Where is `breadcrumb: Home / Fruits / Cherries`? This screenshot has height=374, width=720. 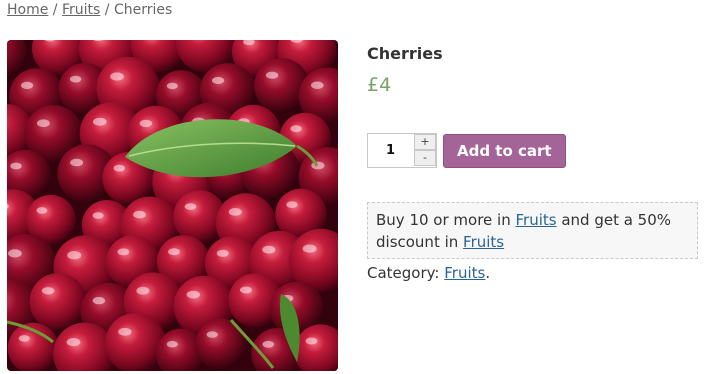
breadcrumb: Home / Fruits / Cherries is located at coordinates (89, 10).